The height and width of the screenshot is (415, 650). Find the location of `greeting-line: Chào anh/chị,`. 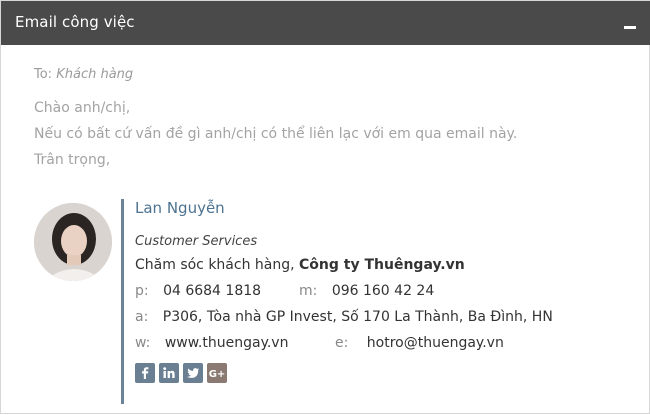

greeting-line: Chào anh/chị, is located at coordinates (82, 108).